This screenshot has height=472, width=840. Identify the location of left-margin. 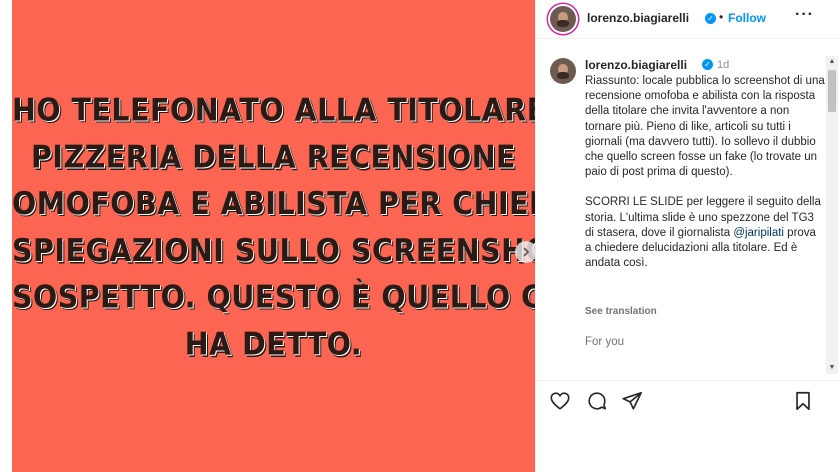
(6, 236).